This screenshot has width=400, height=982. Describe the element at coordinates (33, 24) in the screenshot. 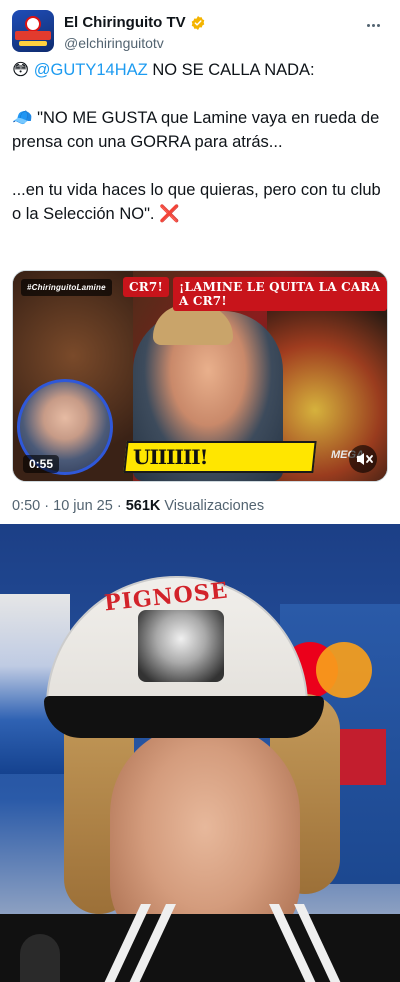

I see `avatar-ball-shape` at that location.